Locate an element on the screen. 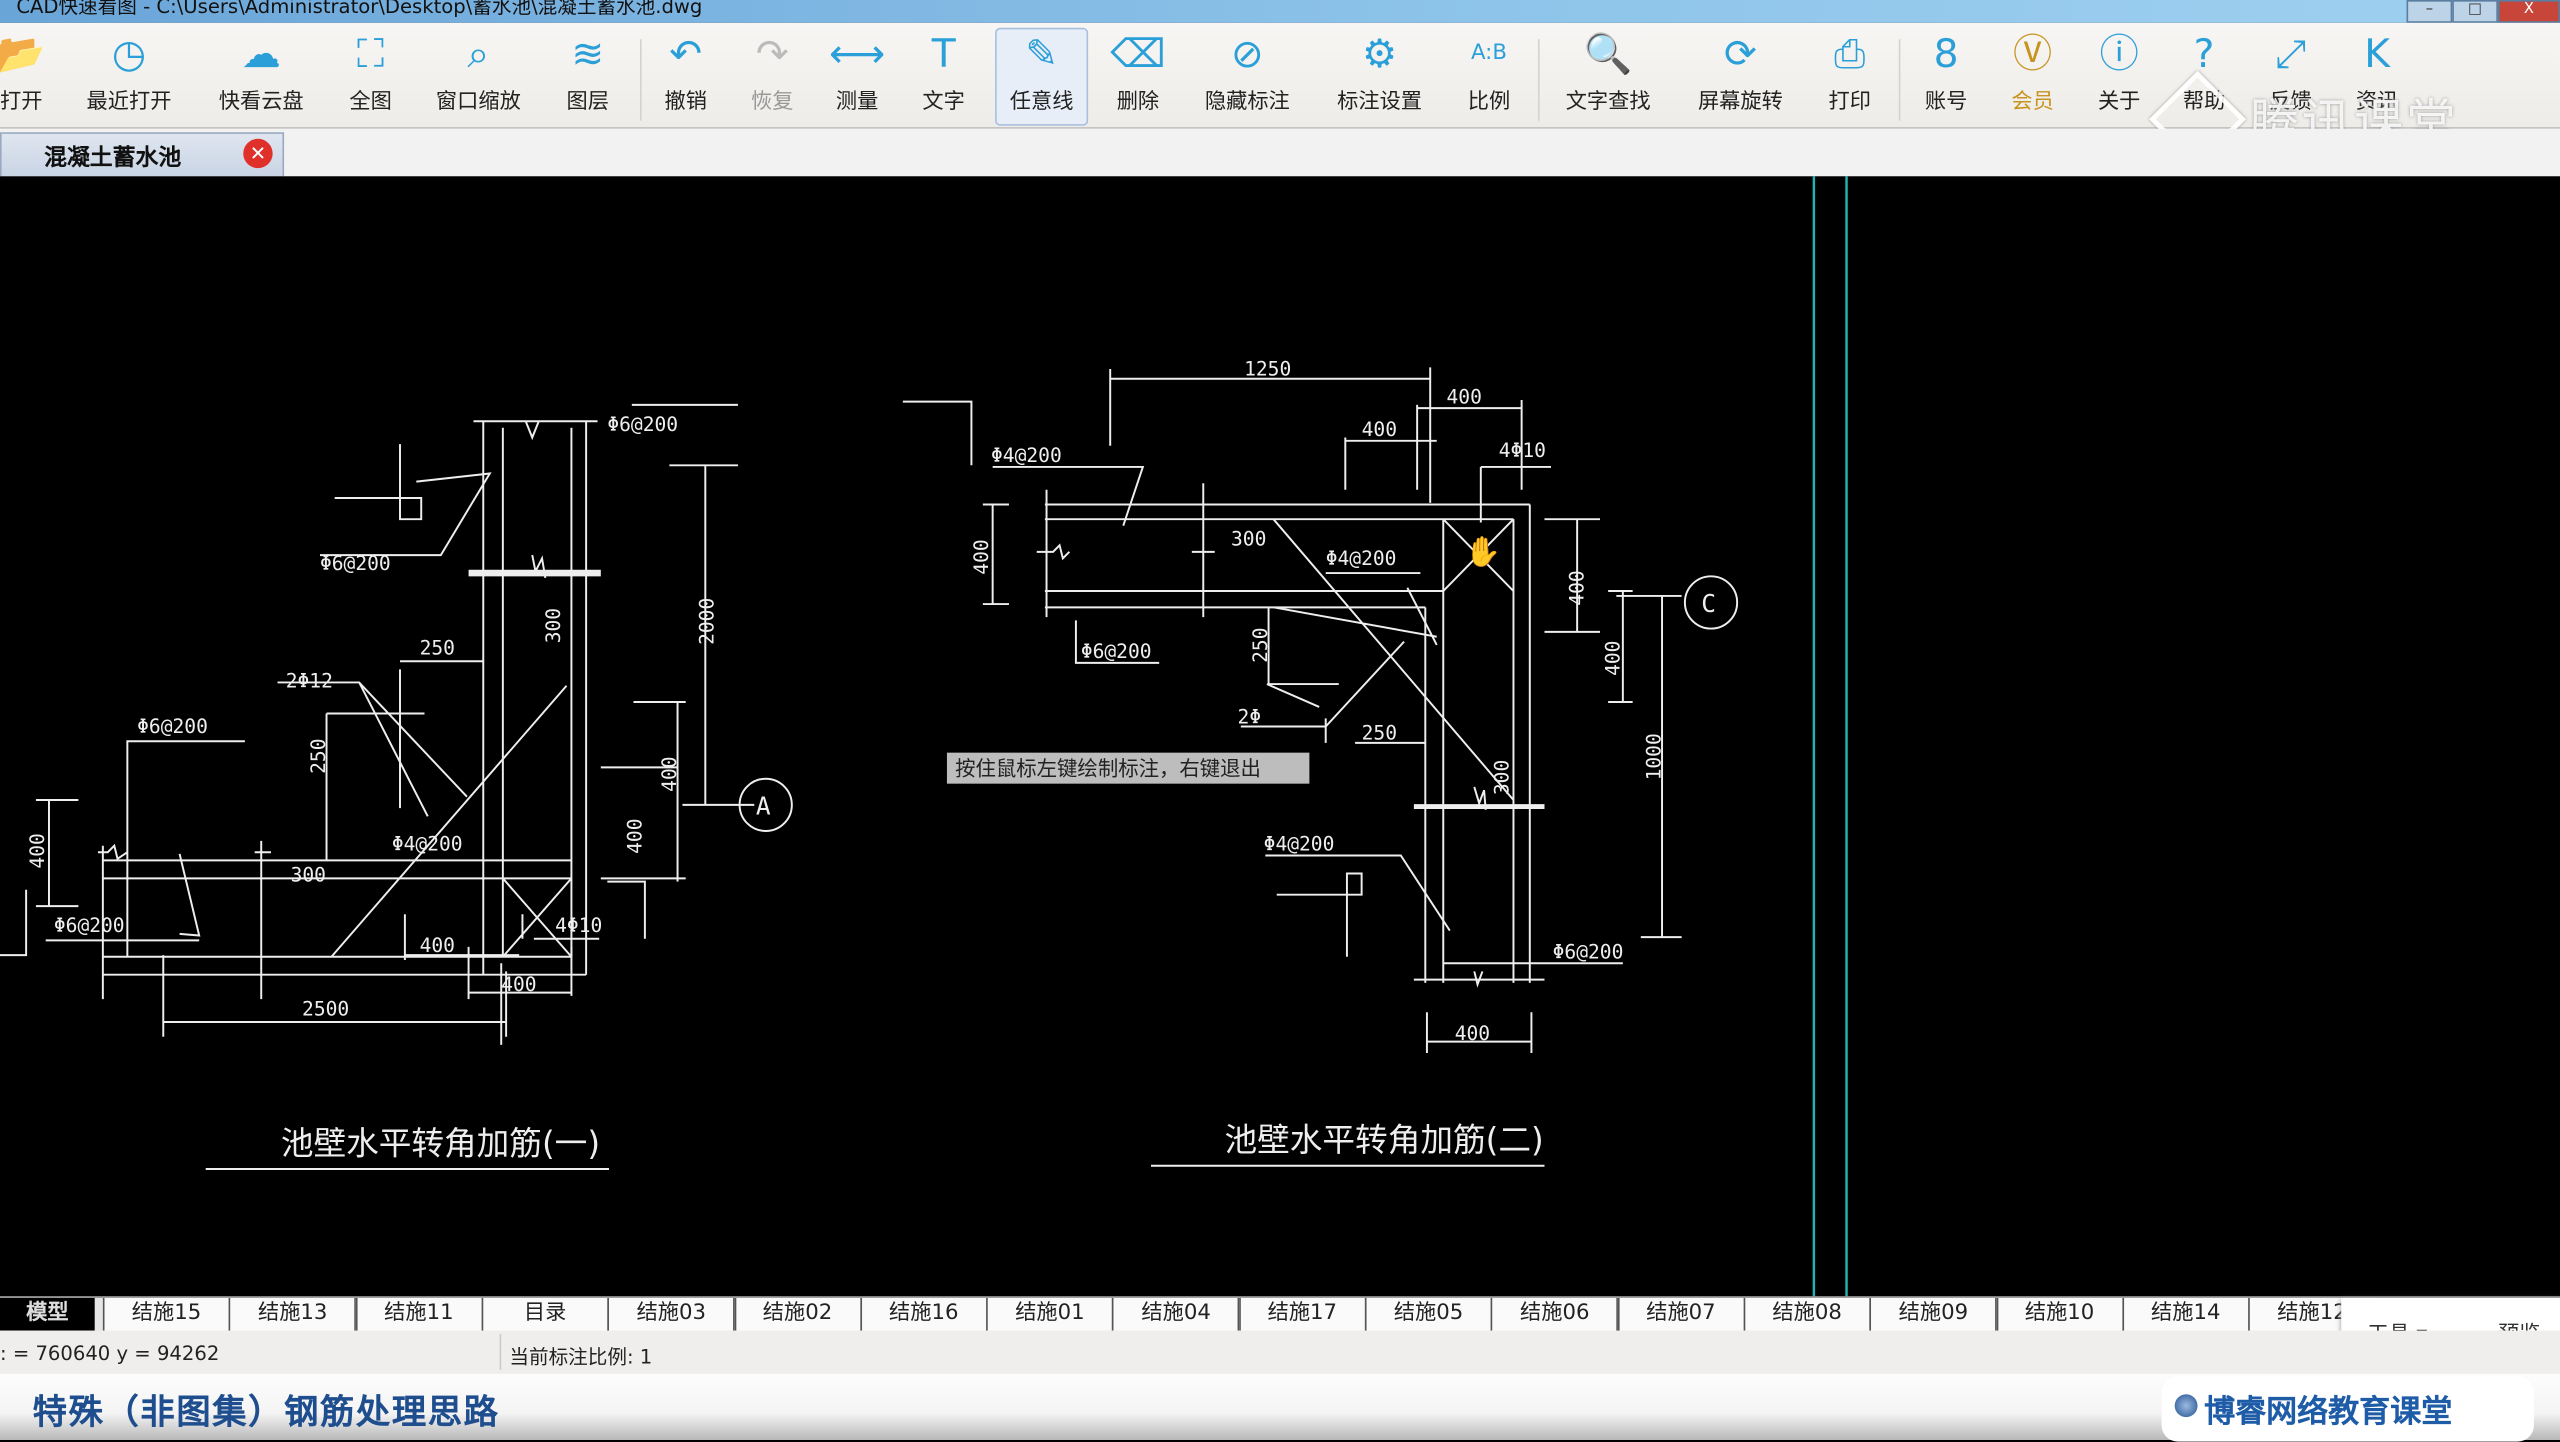 The width and height of the screenshot is (2560, 1442). dim-label: 2000 is located at coordinates (706, 621).